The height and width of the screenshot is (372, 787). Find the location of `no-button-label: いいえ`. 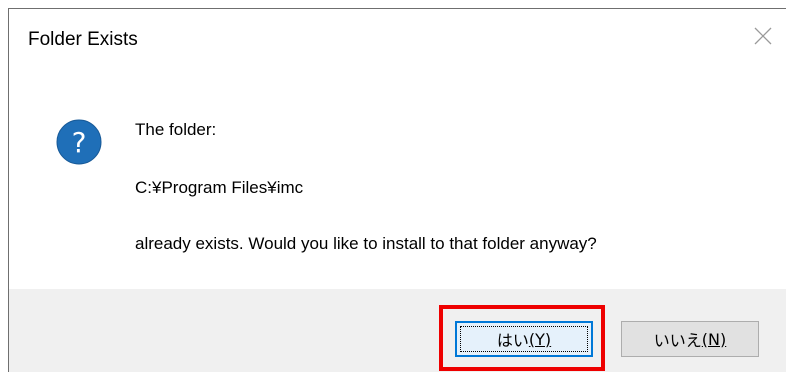

no-button-label: いいえ is located at coordinates (677, 340).